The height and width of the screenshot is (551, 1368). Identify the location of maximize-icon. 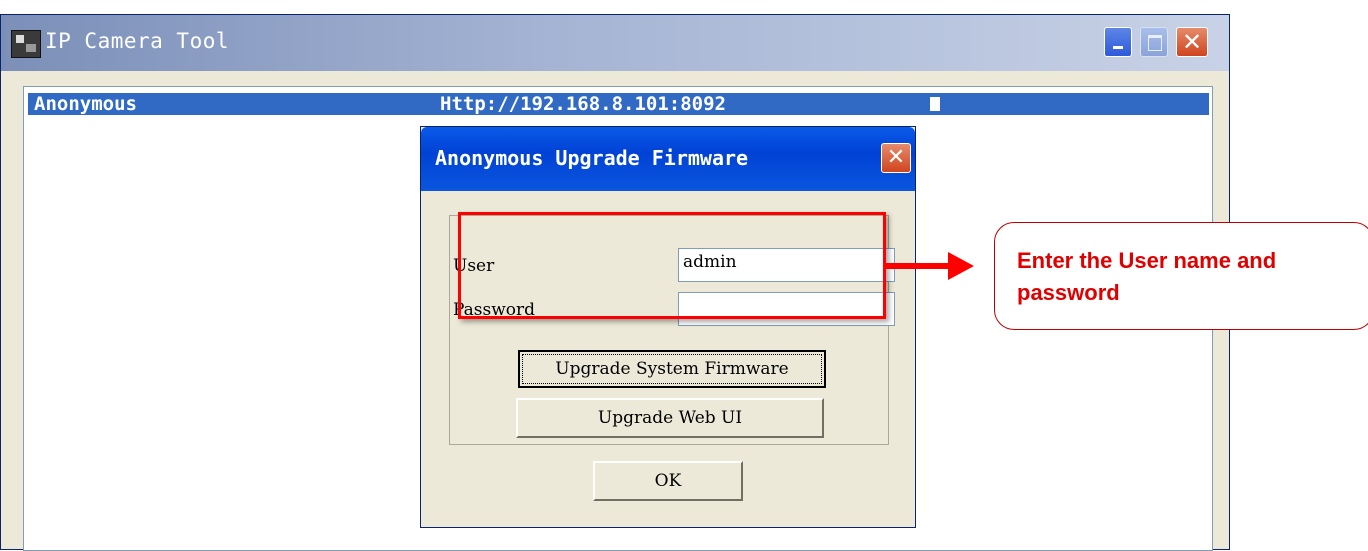
(1154, 42).